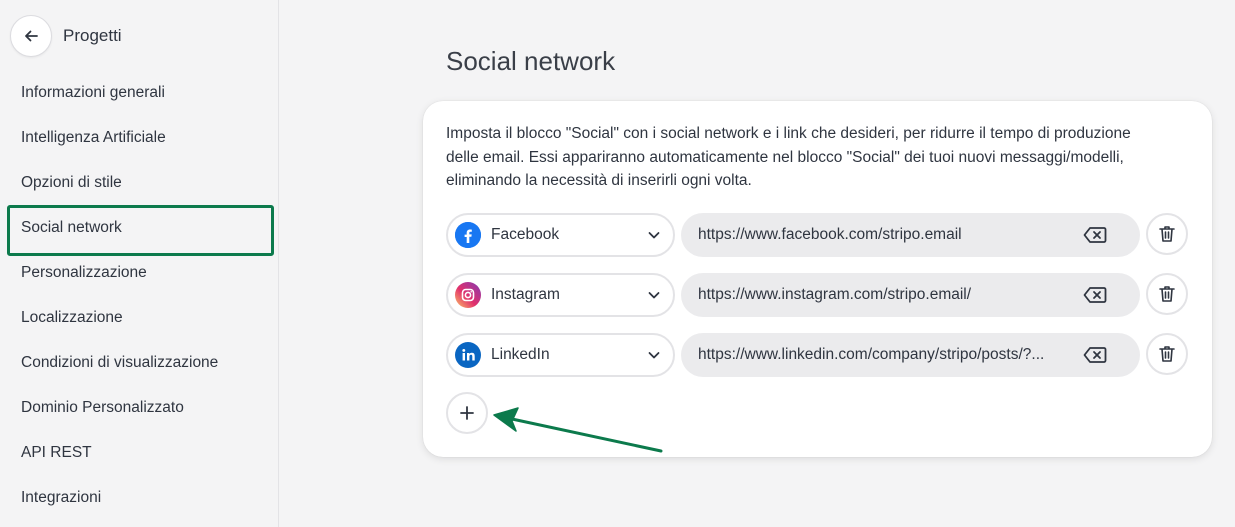 The image size is (1235, 527). What do you see at coordinates (525, 294) in the screenshot?
I see `social-network-label: Instagram` at bounding box center [525, 294].